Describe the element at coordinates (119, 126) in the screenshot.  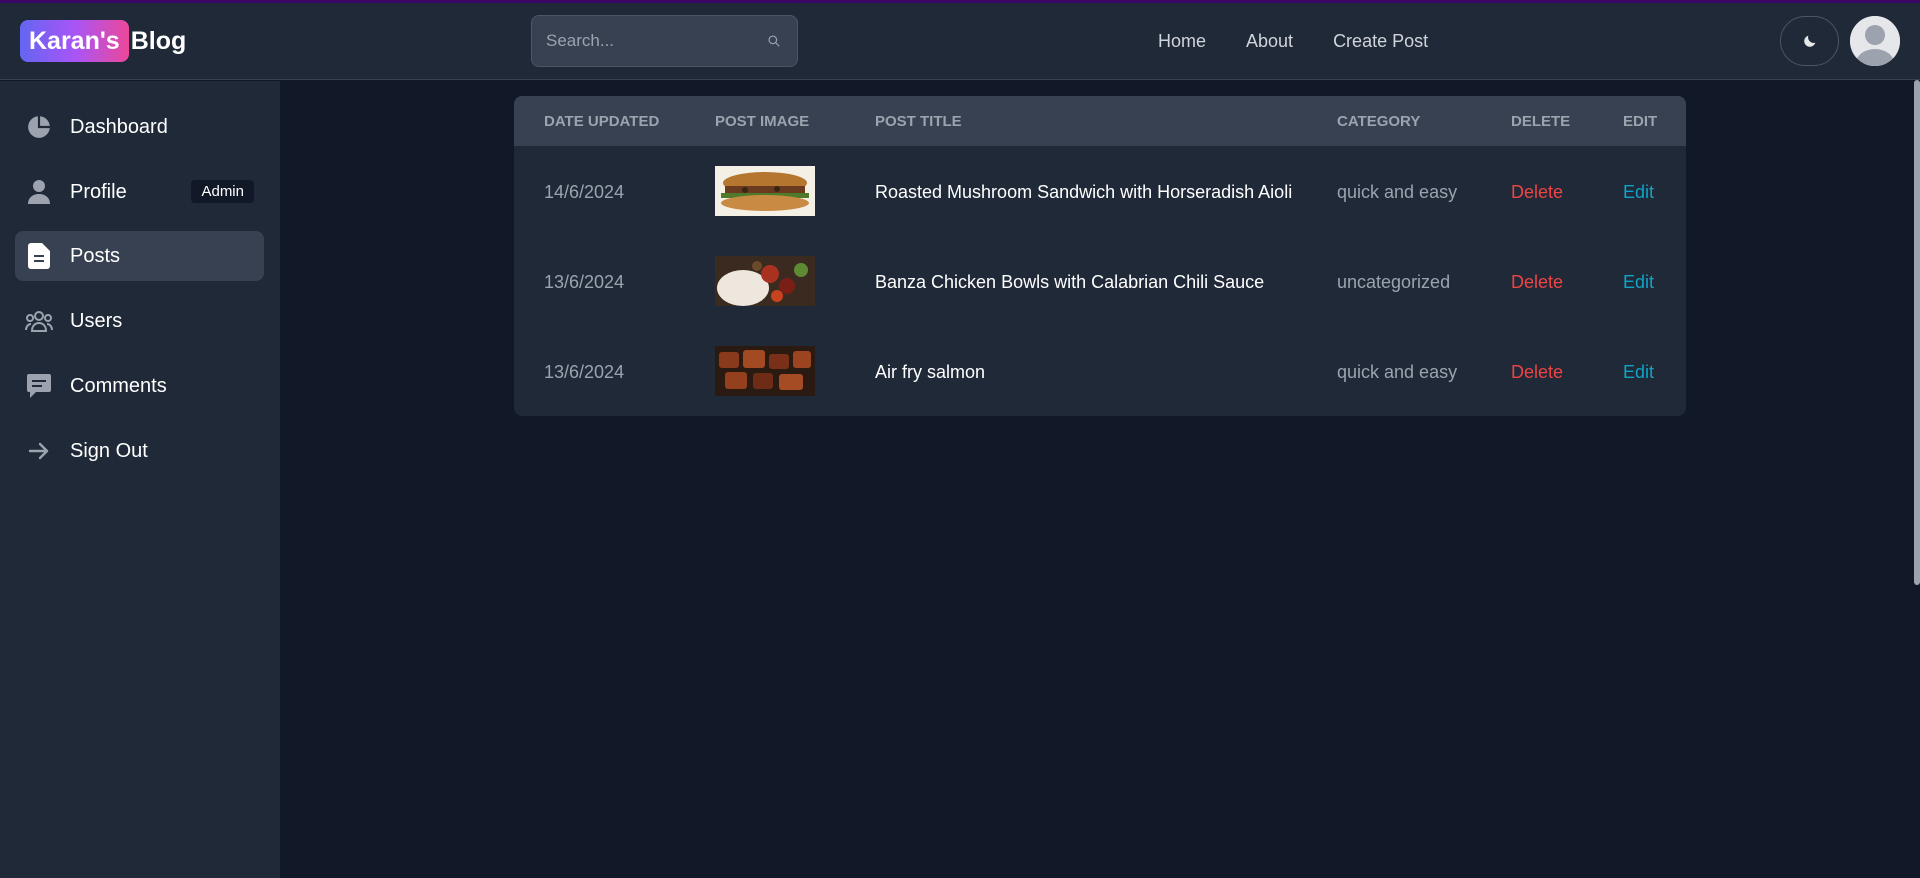
I see `sidebar-item-label: Dashboard` at that location.